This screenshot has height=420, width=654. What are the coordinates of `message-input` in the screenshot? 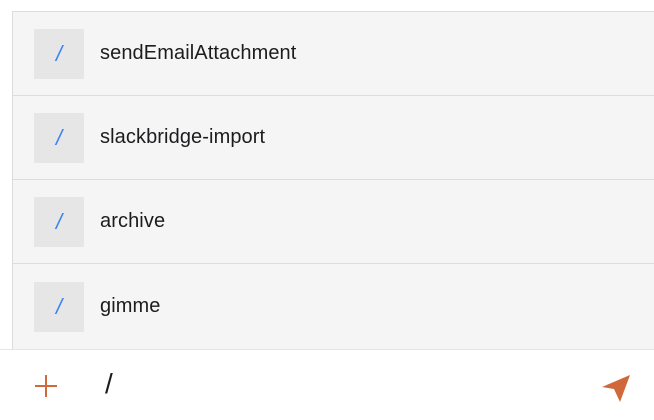 It's located at (335, 384).